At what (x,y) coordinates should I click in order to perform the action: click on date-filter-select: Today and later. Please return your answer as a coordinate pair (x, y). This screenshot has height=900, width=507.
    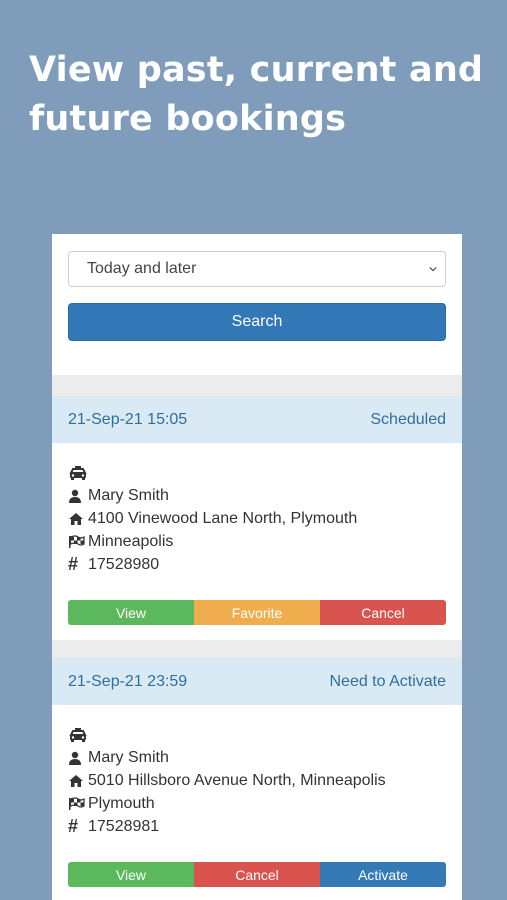
    Looking at the image, I should click on (257, 269).